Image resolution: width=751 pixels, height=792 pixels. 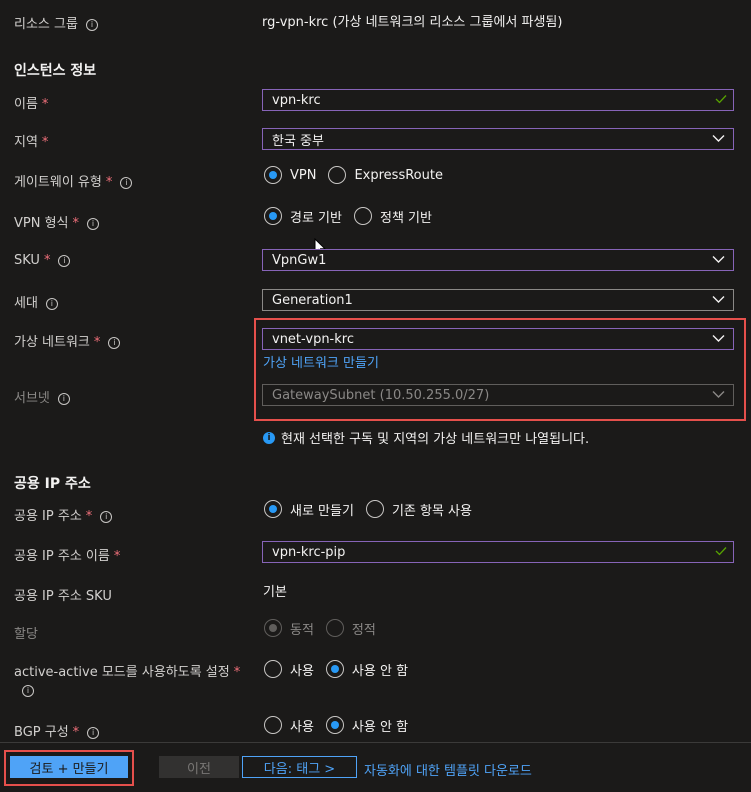 I want to click on gateway-type-radio-group: VPN ExpressRoute, so click(x=359, y=175).